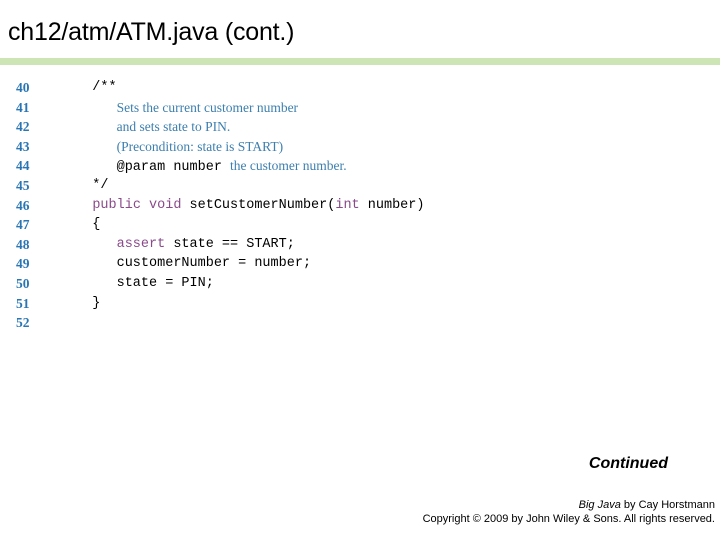 The height and width of the screenshot is (540, 720). Describe the element at coordinates (628, 463) in the screenshot. I see `continued-label: Continued` at that location.